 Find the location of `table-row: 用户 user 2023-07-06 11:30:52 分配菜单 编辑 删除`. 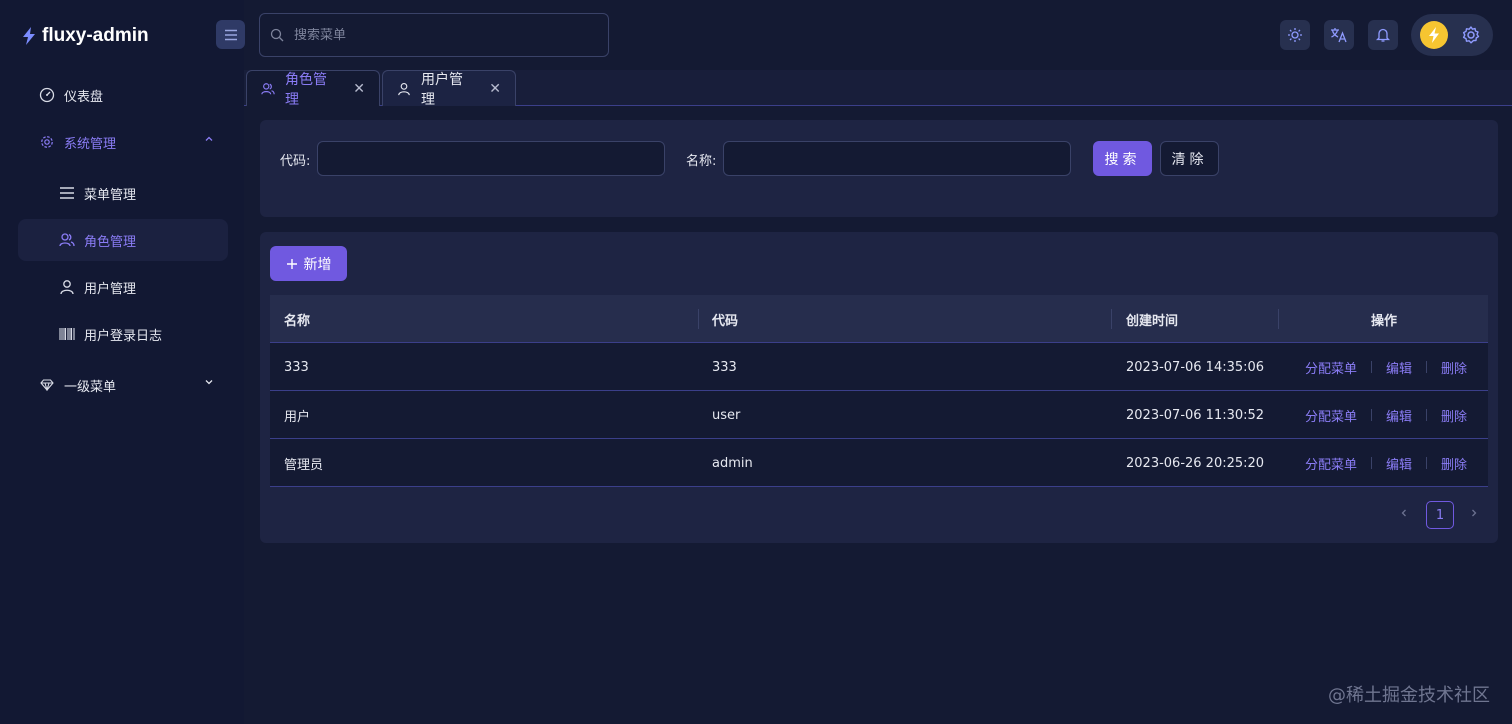

table-row: 用户 user 2023-07-06 11:30:52 分配菜单 编辑 删除 is located at coordinates (879, 415).